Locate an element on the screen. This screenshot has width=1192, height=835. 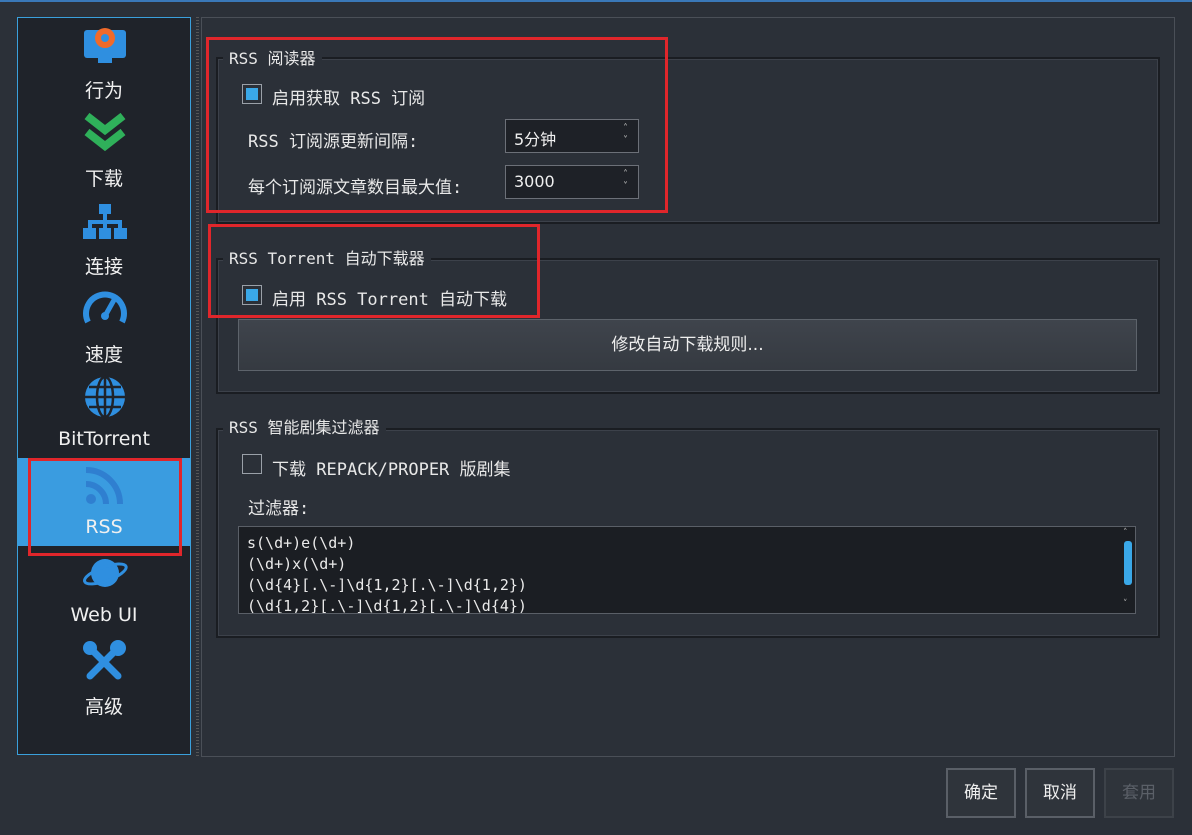
max-articles-value: 3000 is located at coordinates (534, 181).